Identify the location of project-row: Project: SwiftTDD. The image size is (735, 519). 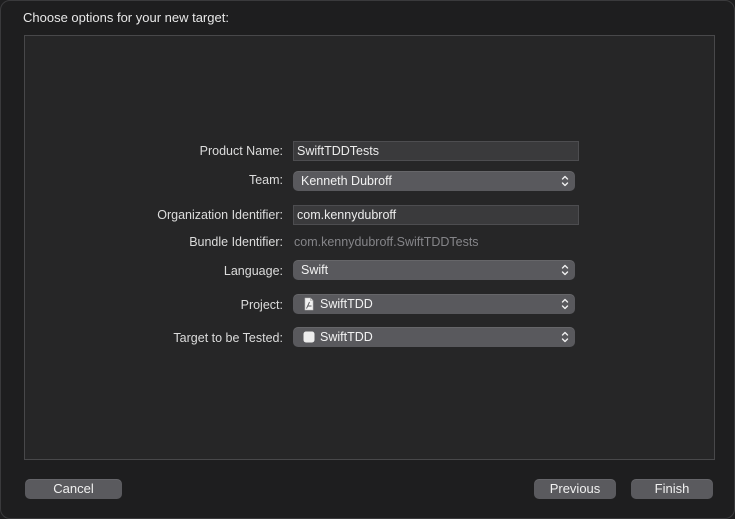
(369, 305).